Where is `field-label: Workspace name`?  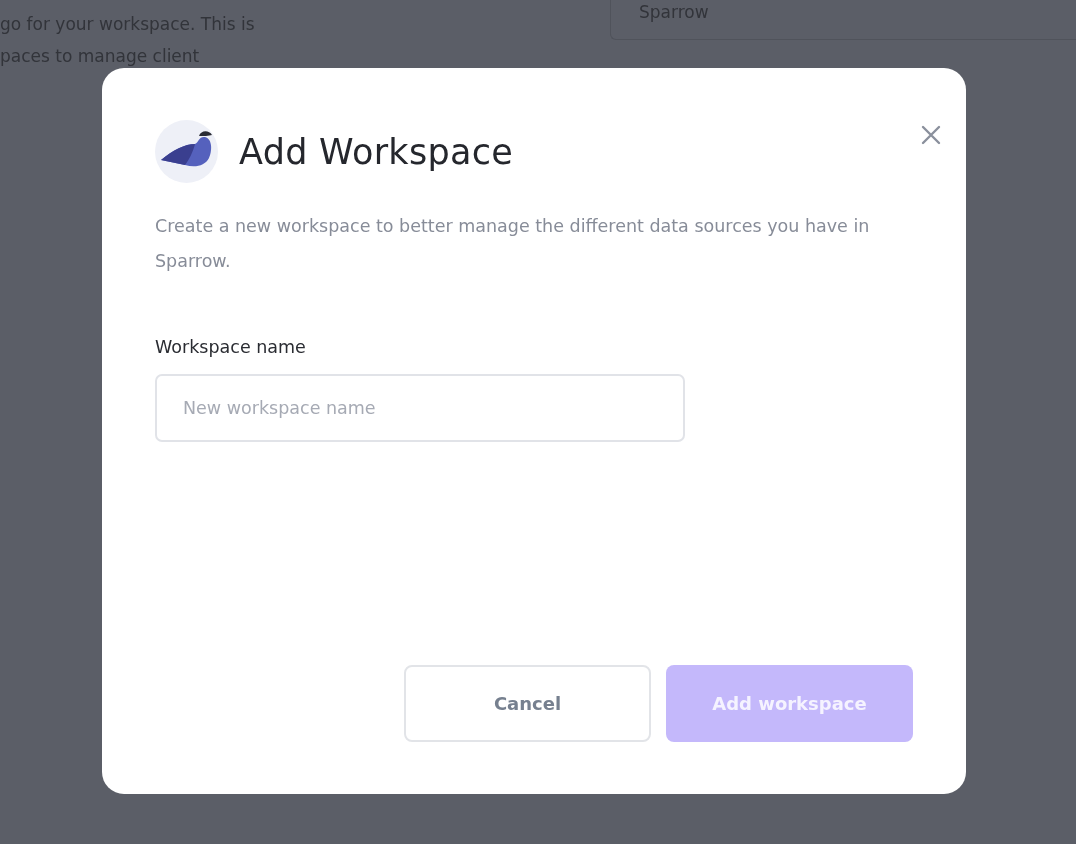 field-label: Workspace name is located at coordinates (231, 347).